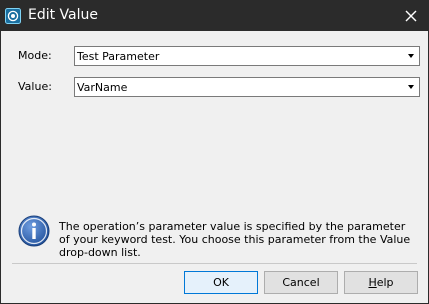  What do you see at coordinates (301, 282) in the screenshot?
I see `cancel-button: Cancel` at bounding box center [301, 282].